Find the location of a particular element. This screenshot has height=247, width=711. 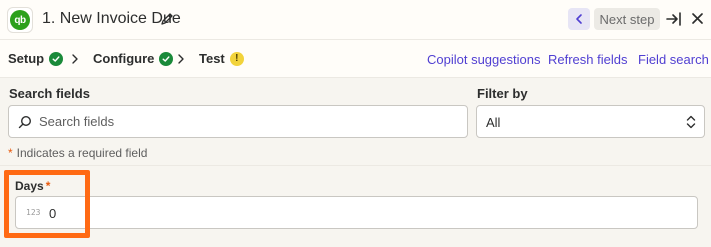

tab-configure: Configure is located at coordinates (133, 58).